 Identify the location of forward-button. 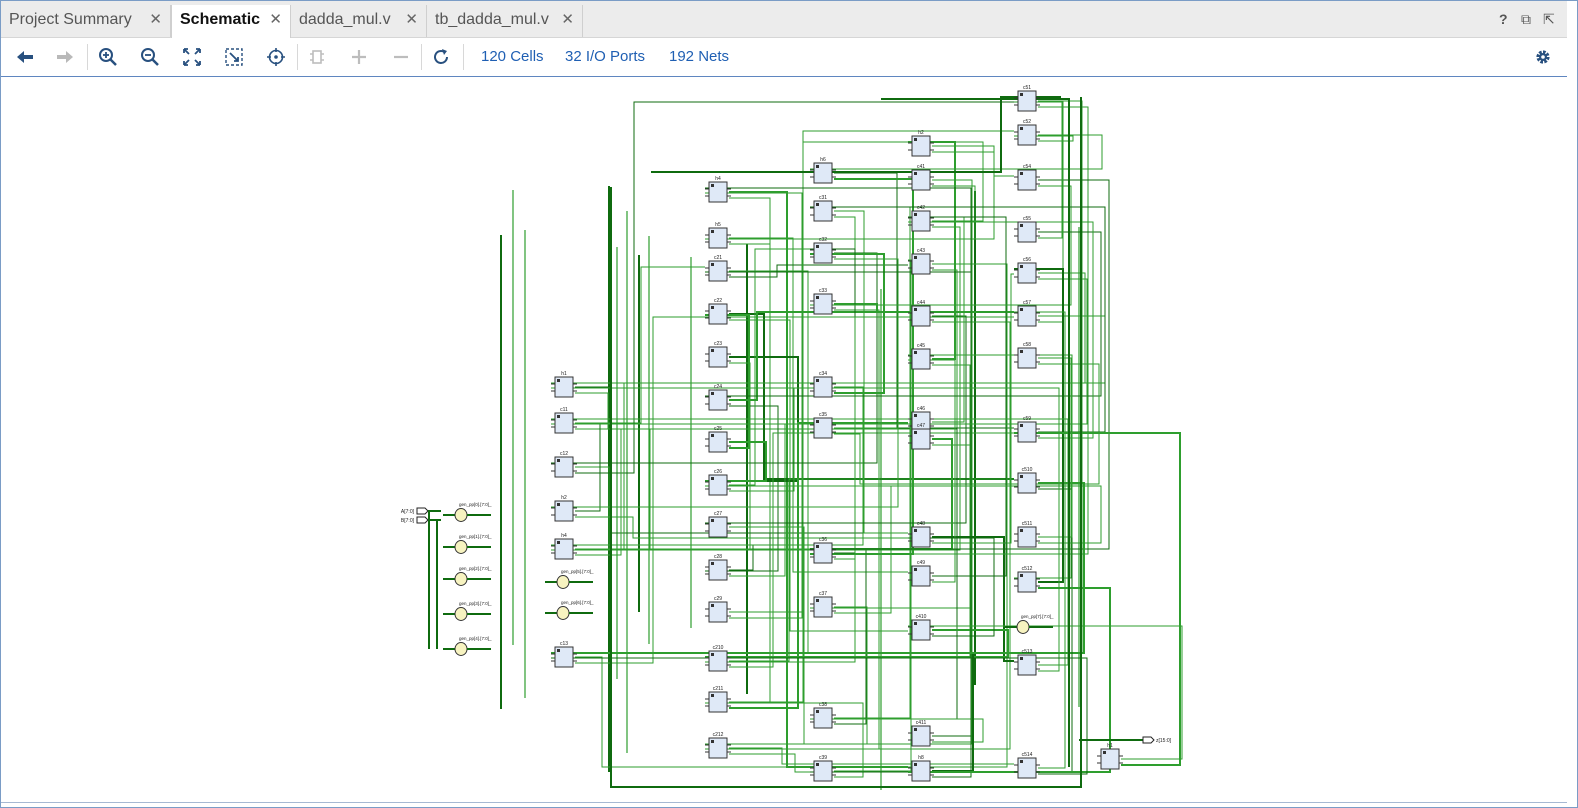
(65, 57).